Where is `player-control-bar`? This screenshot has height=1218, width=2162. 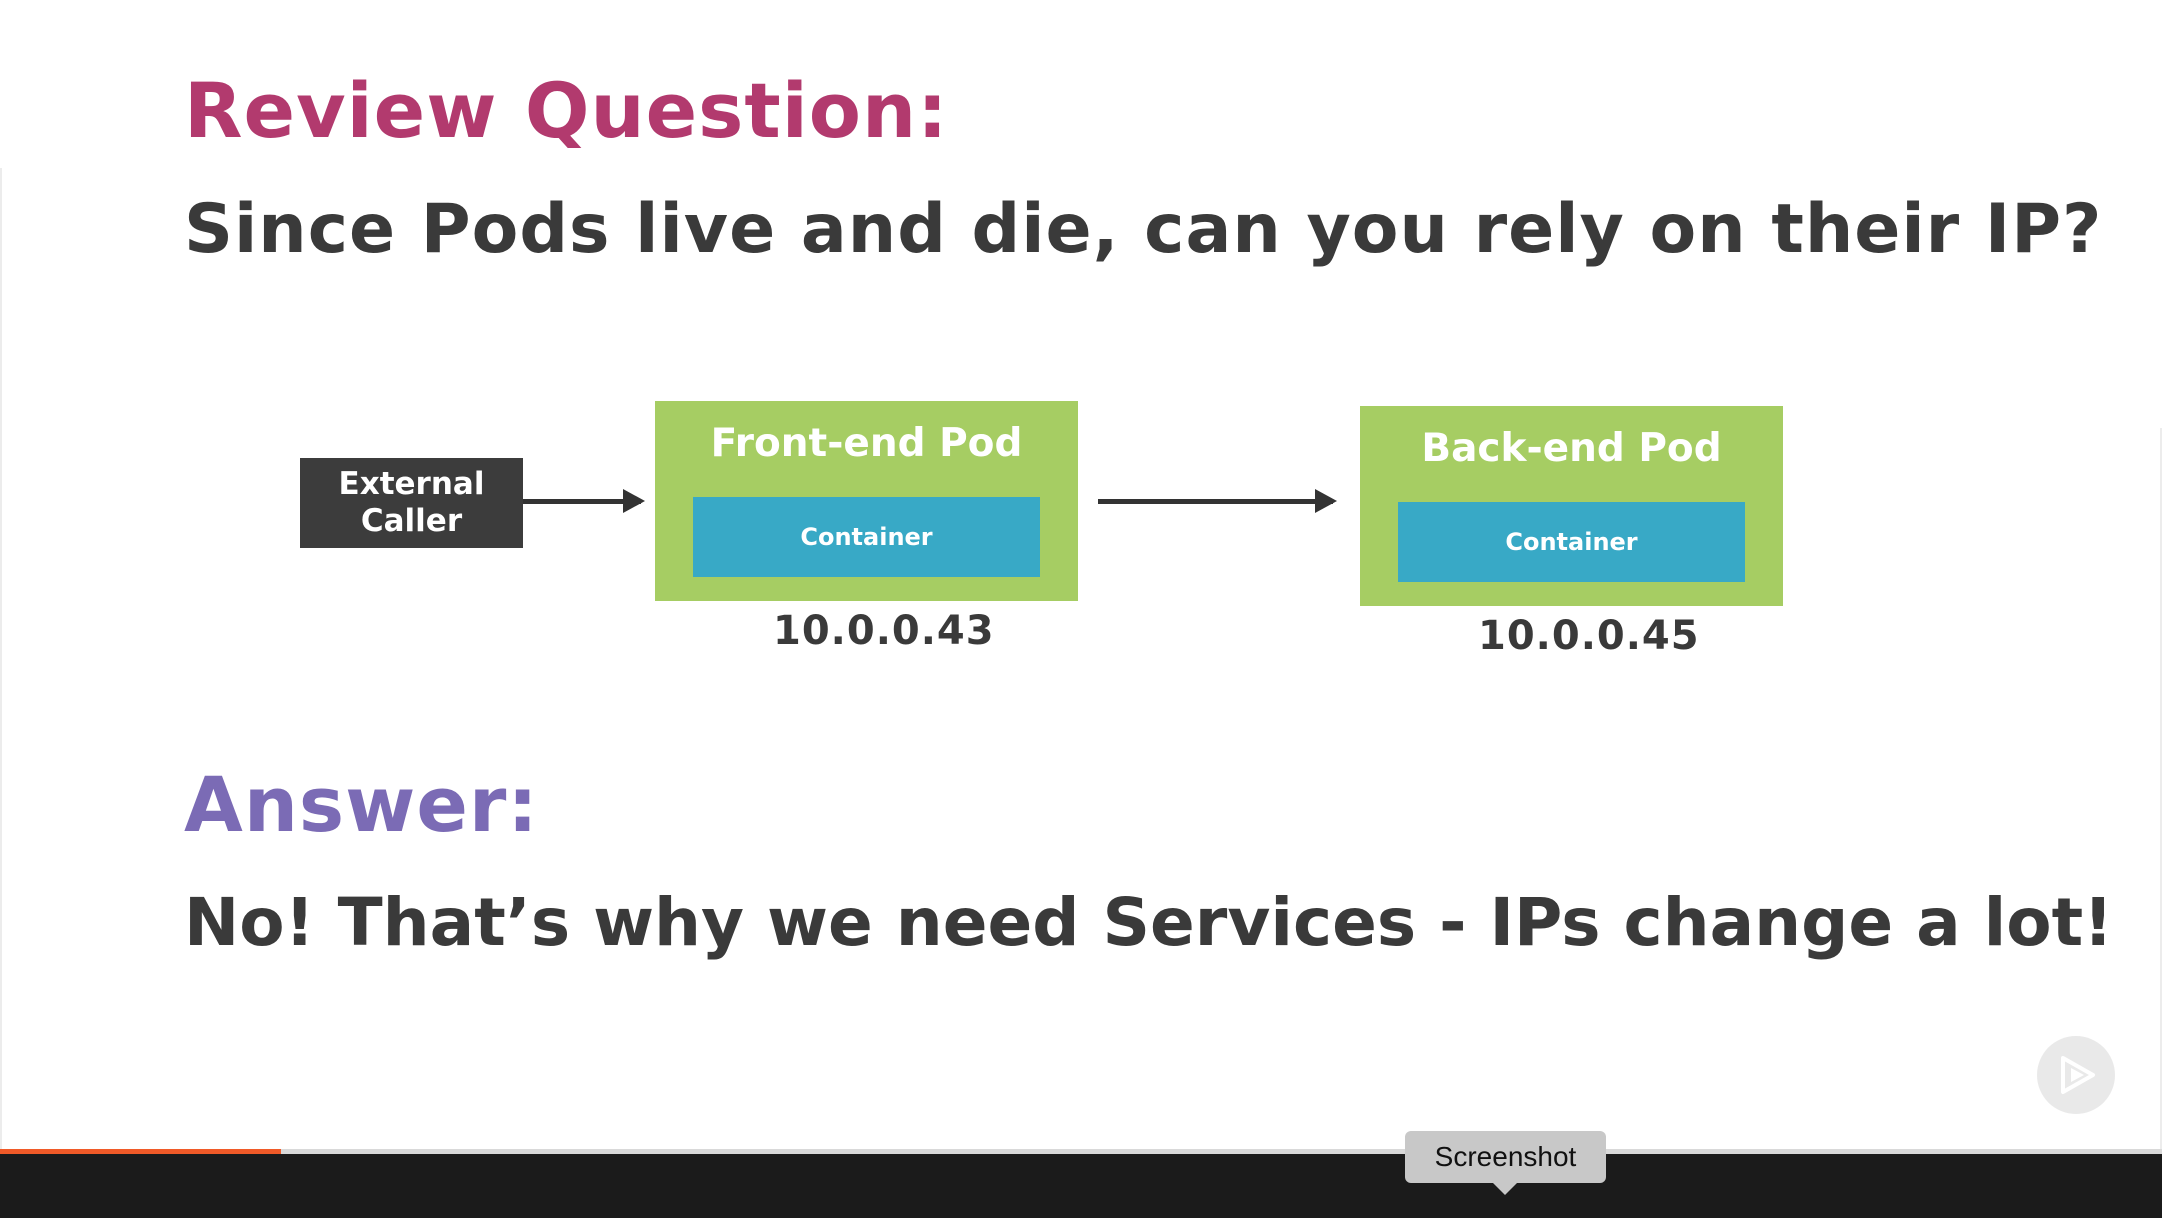 player-control-bar is located at coordinates (1081, 1186).